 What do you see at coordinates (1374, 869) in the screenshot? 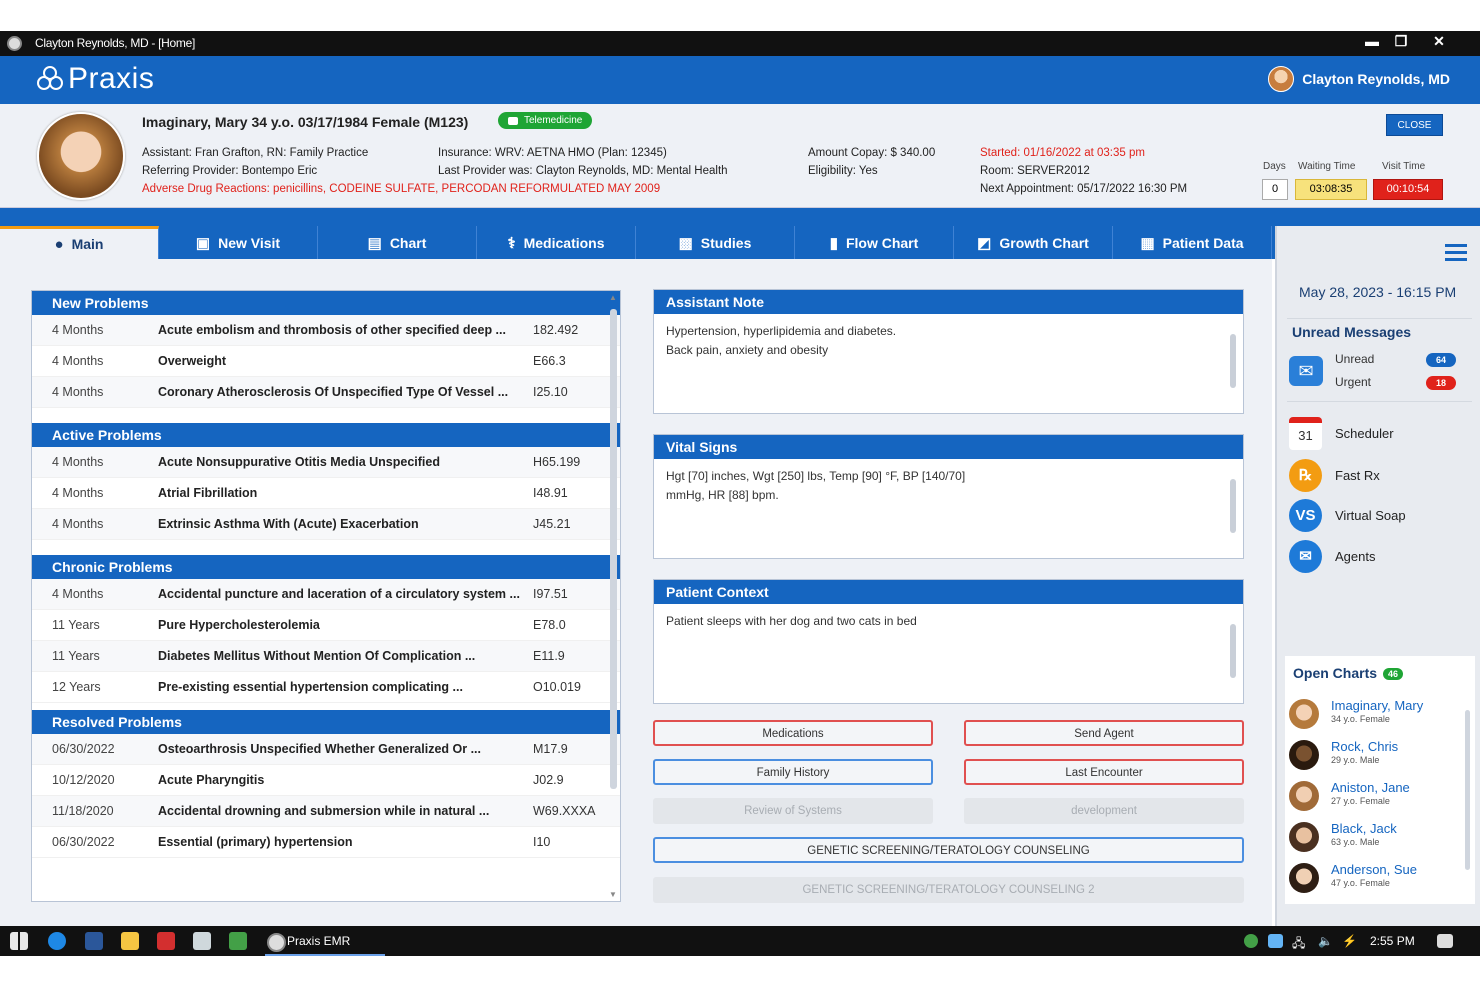
I see `chart-name: Anderson, Sue` at bounding box center [1374, 869].